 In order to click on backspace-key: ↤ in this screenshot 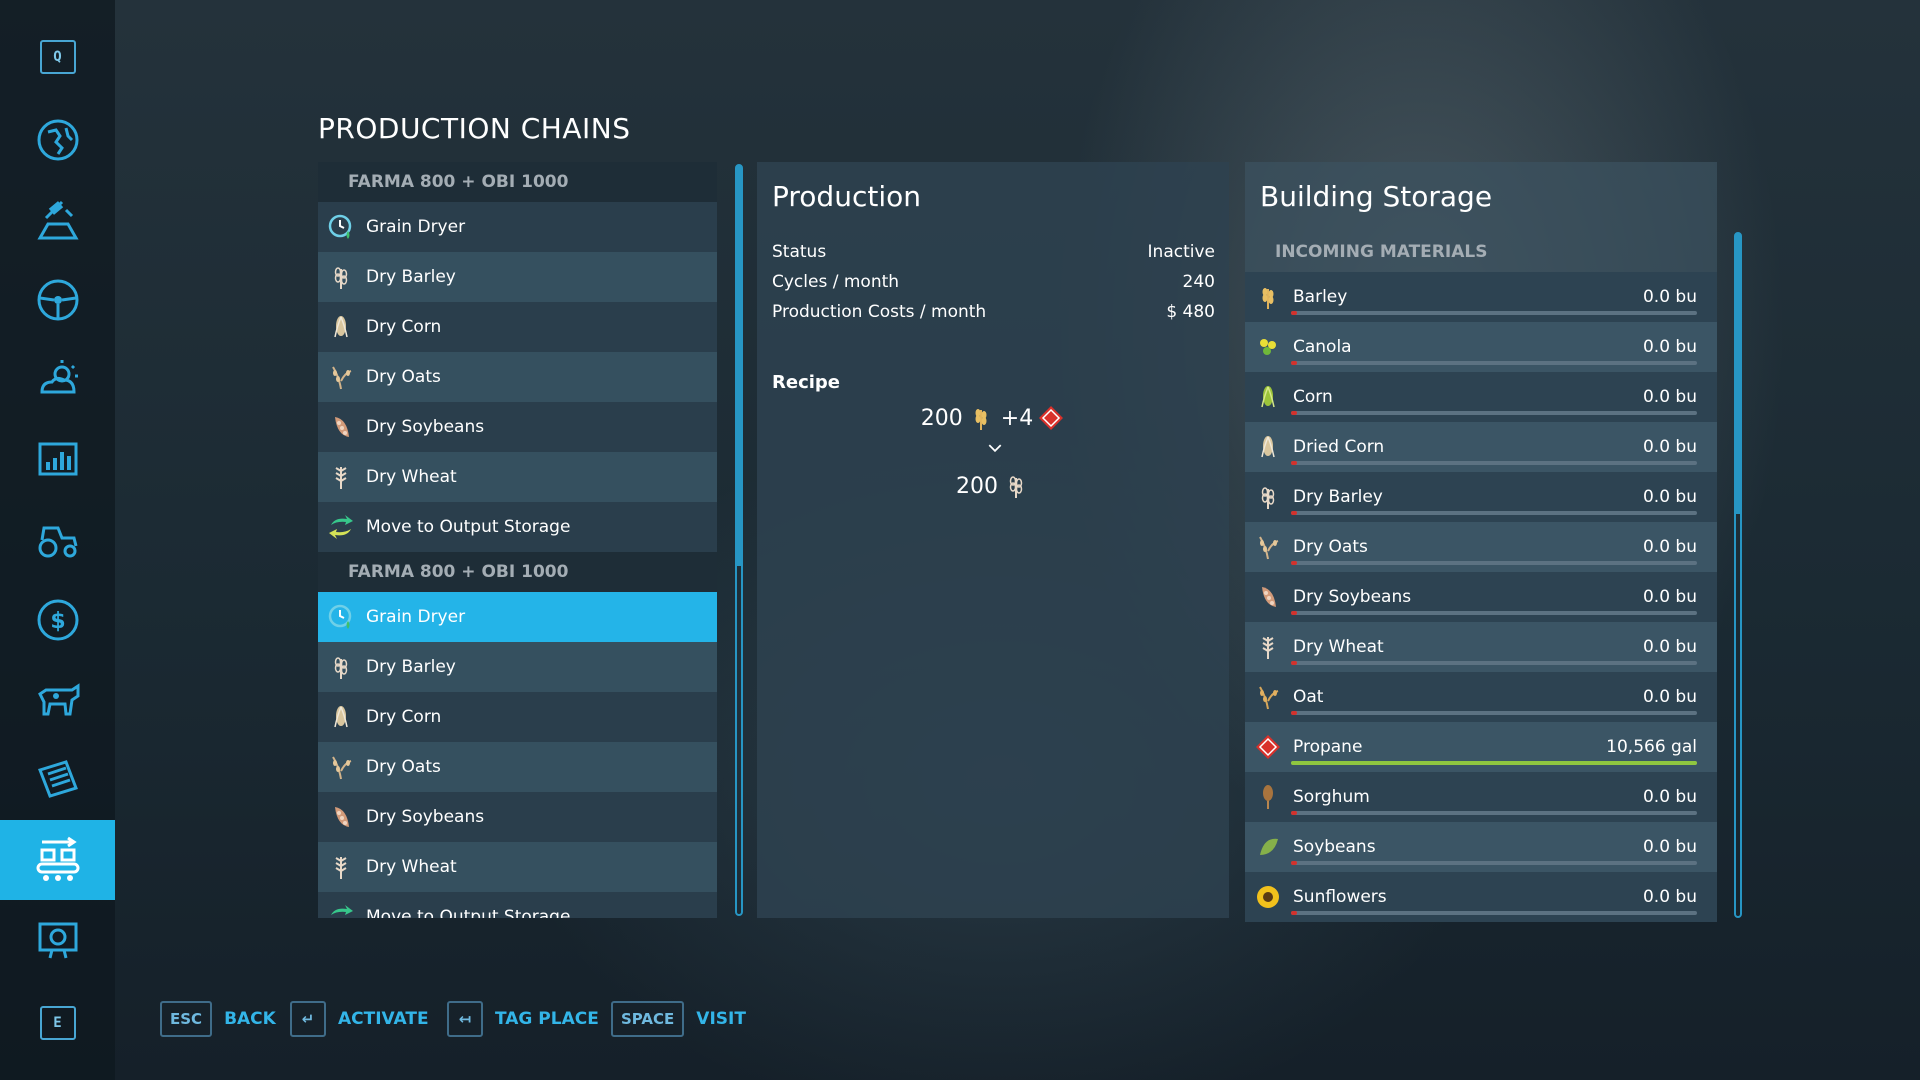, I will do `click(465, 1019)`.